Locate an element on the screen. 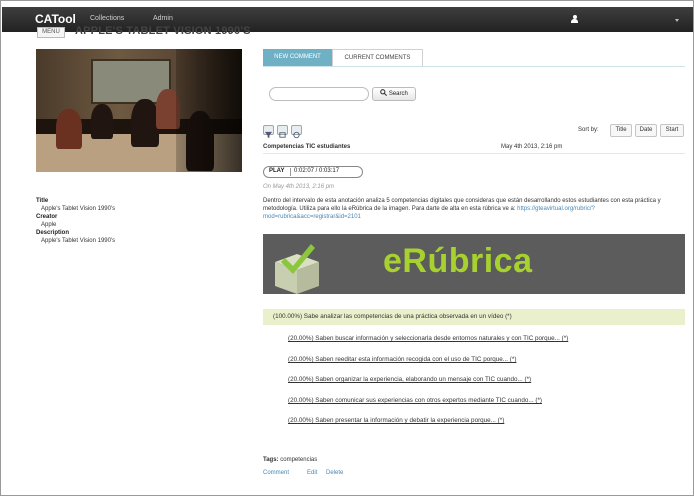 Image resolution: width=694 pixels, height=496 pixels. sort-date-button: Date is located at coordinates (646, 130).